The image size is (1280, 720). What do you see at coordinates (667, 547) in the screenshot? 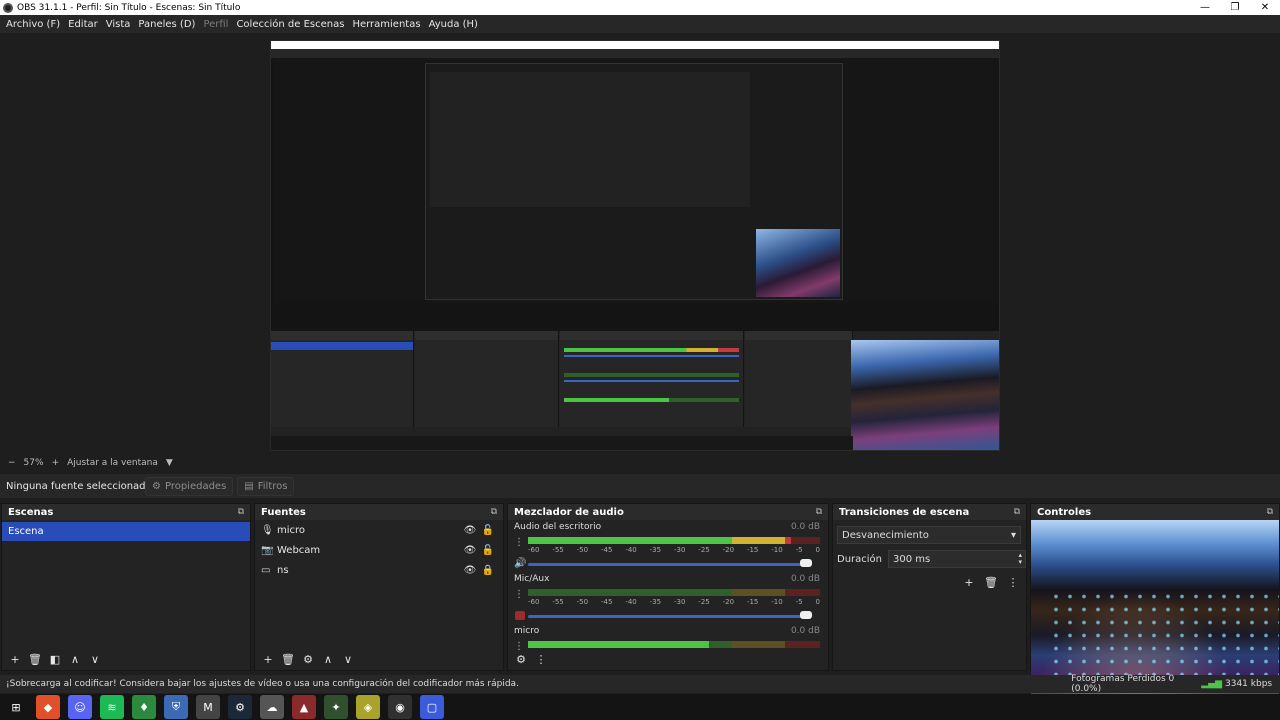
I see `volume-meter: ⋮-60-55-50-45-40-35-30-25-20-15-10-50` at bounding box center [667, 547].